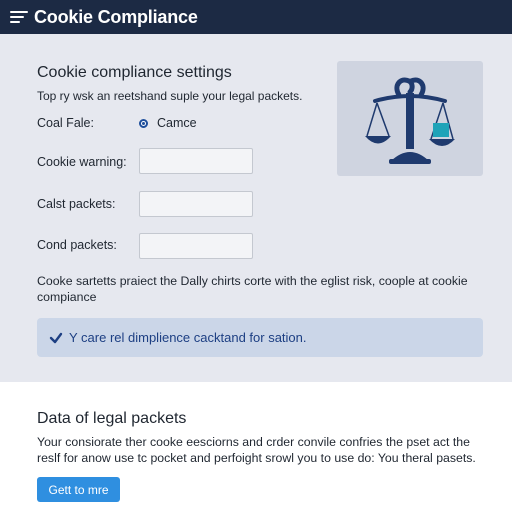 The width and height of the screenshot is (512, 512). I want to click on coal-fale-label: Coal Fale:, so click(65, 123).